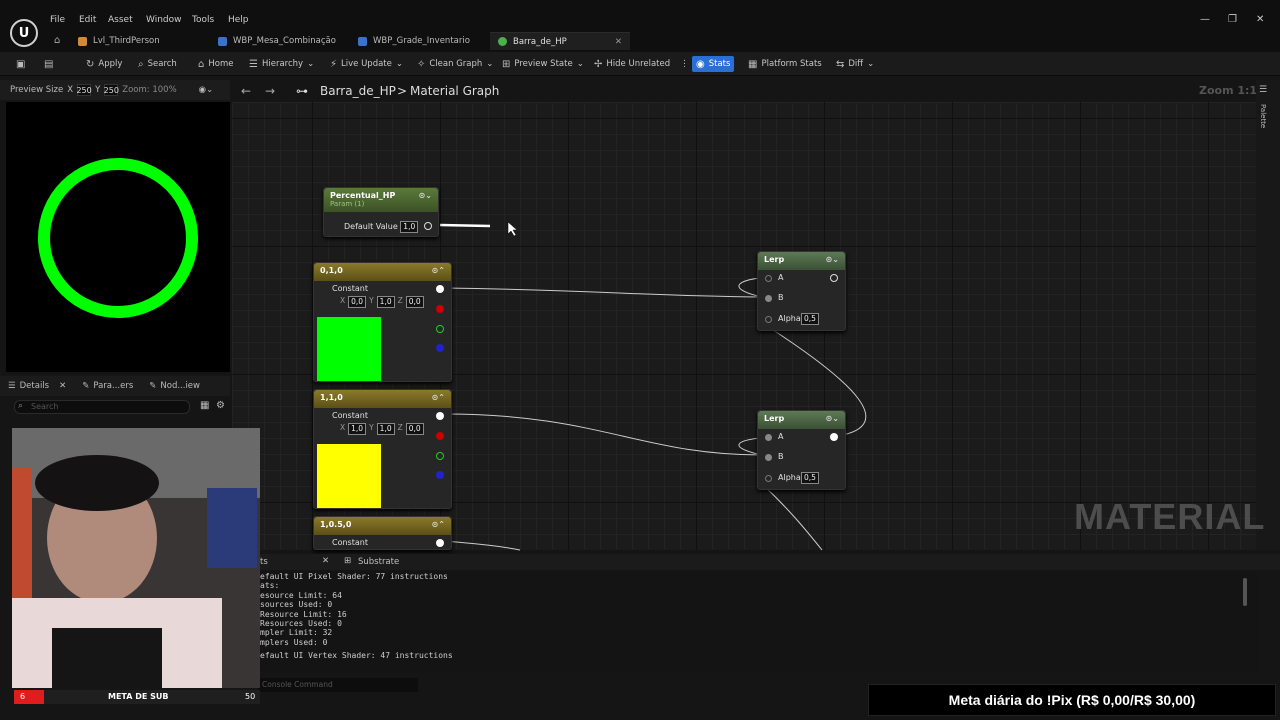 The image size is (1280, 720). What do you see at coordinates (354, 576) in the screenshot?
I see `stats-line: efault UI Pixel Shader: 77 instructions` at bounding box center [354, 576].